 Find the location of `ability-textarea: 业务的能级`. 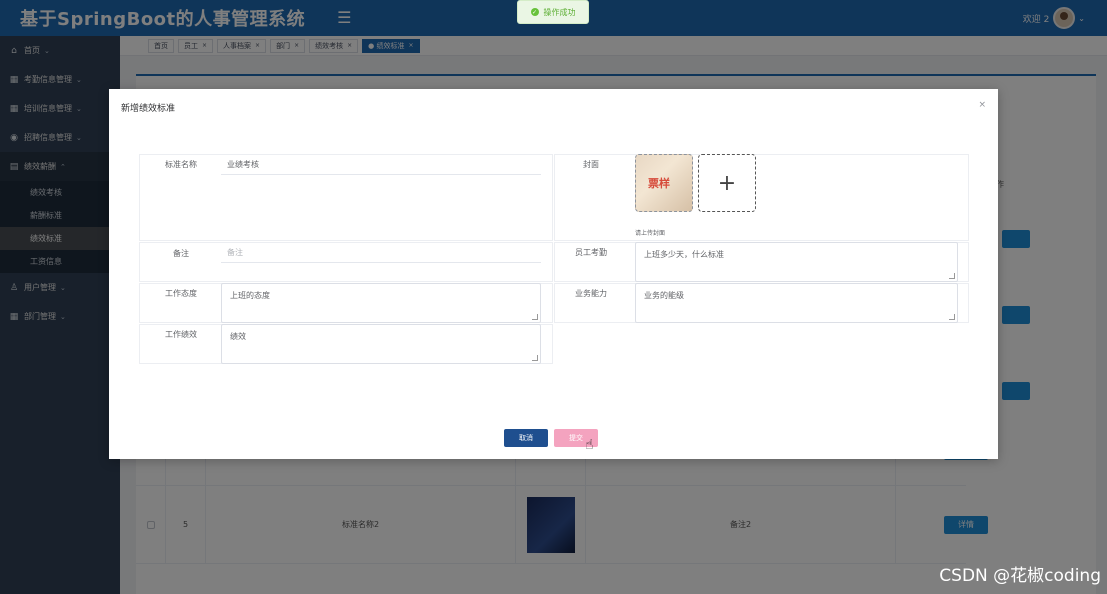

ability-textarea: 业务的能级 is located at coordinates (796, 303).